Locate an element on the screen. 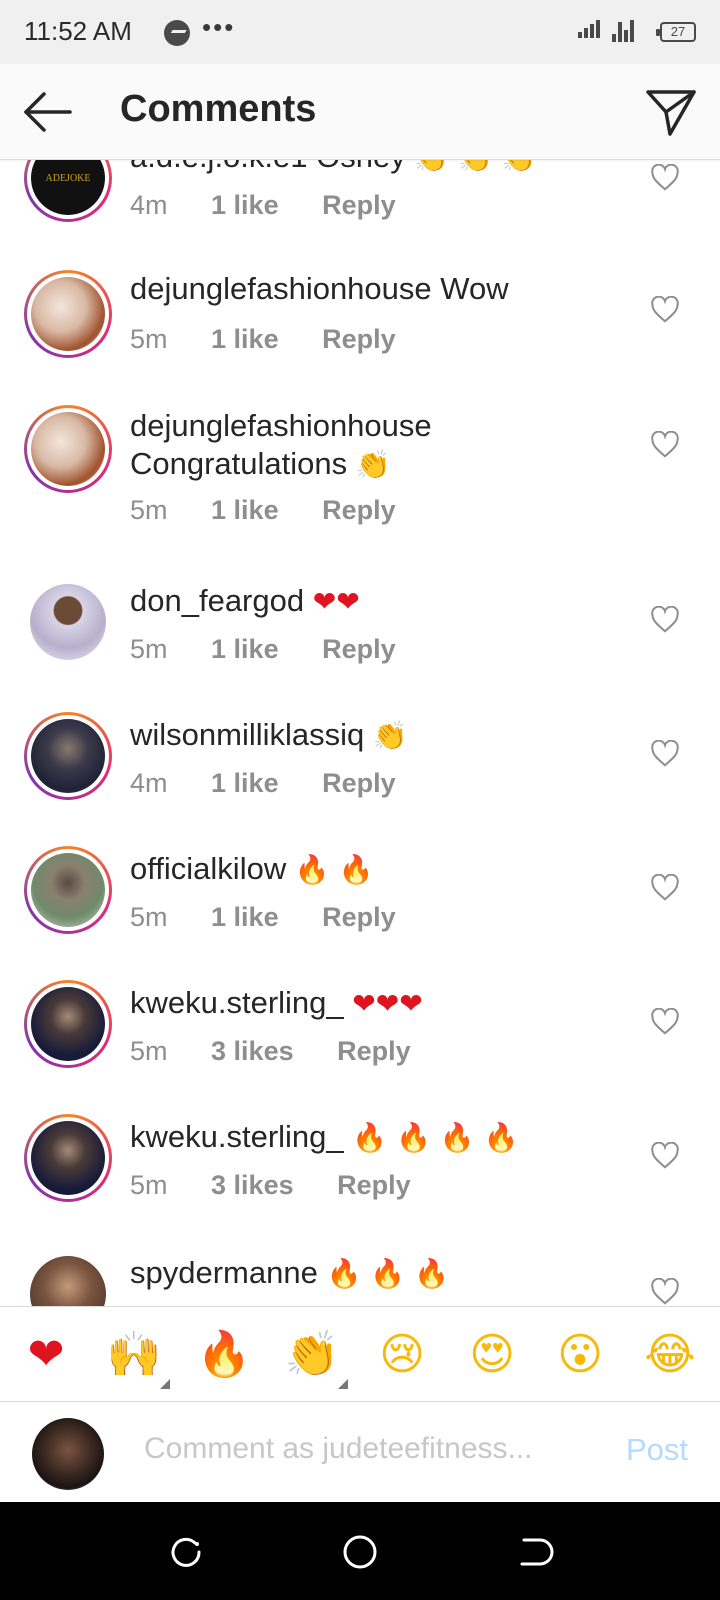 This screenshot has width=720, height=1600. emoji-fire-button: 🔥 is located at coordinates (224, 1355).